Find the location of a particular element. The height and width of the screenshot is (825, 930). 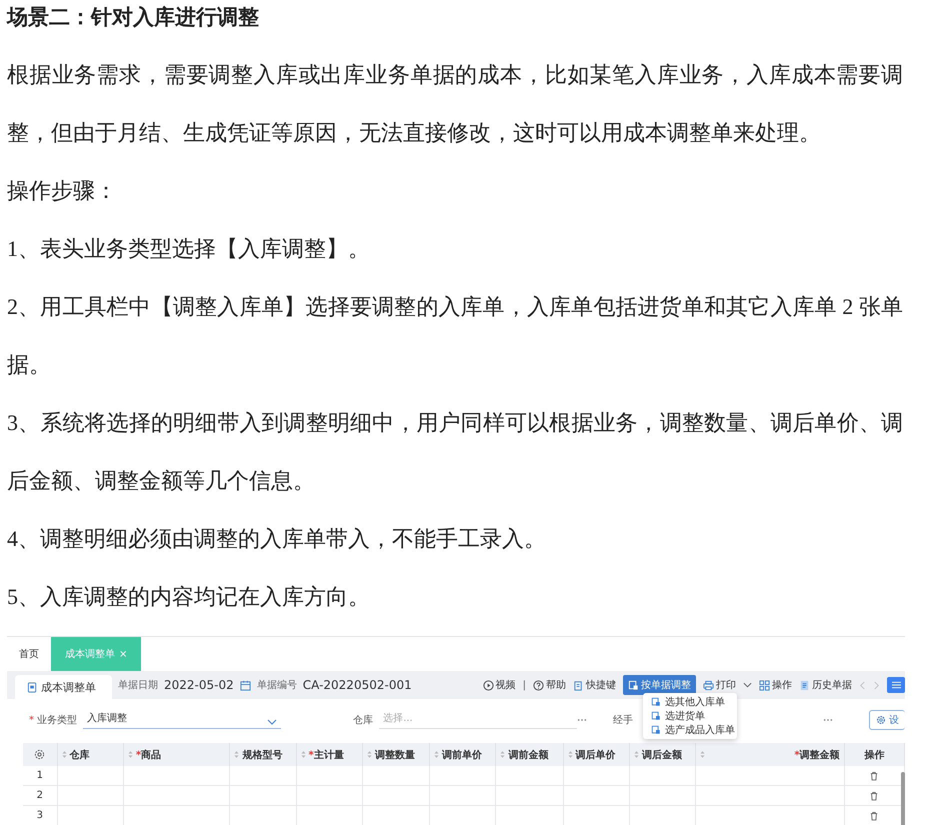

paragraph: 4、调整明细必须由调整的入库单带入，不能手工录入。 is located at coordinates (277, 539).